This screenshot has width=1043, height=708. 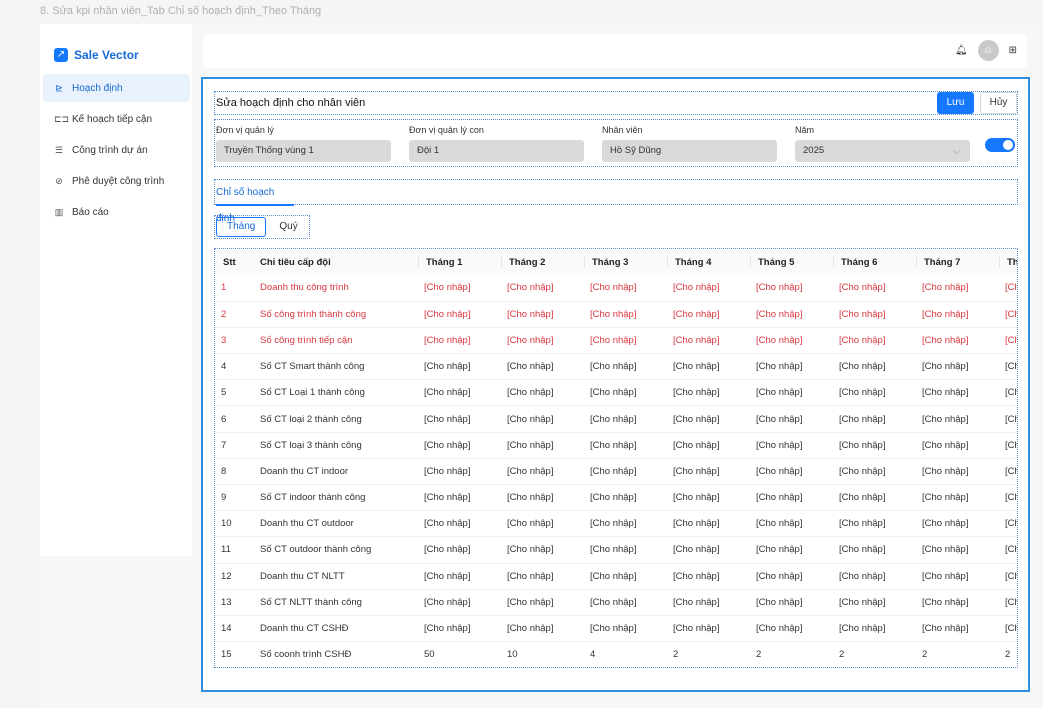 I want to click on apps-grid-icon: ⊞, so click(x=1013, y=50).